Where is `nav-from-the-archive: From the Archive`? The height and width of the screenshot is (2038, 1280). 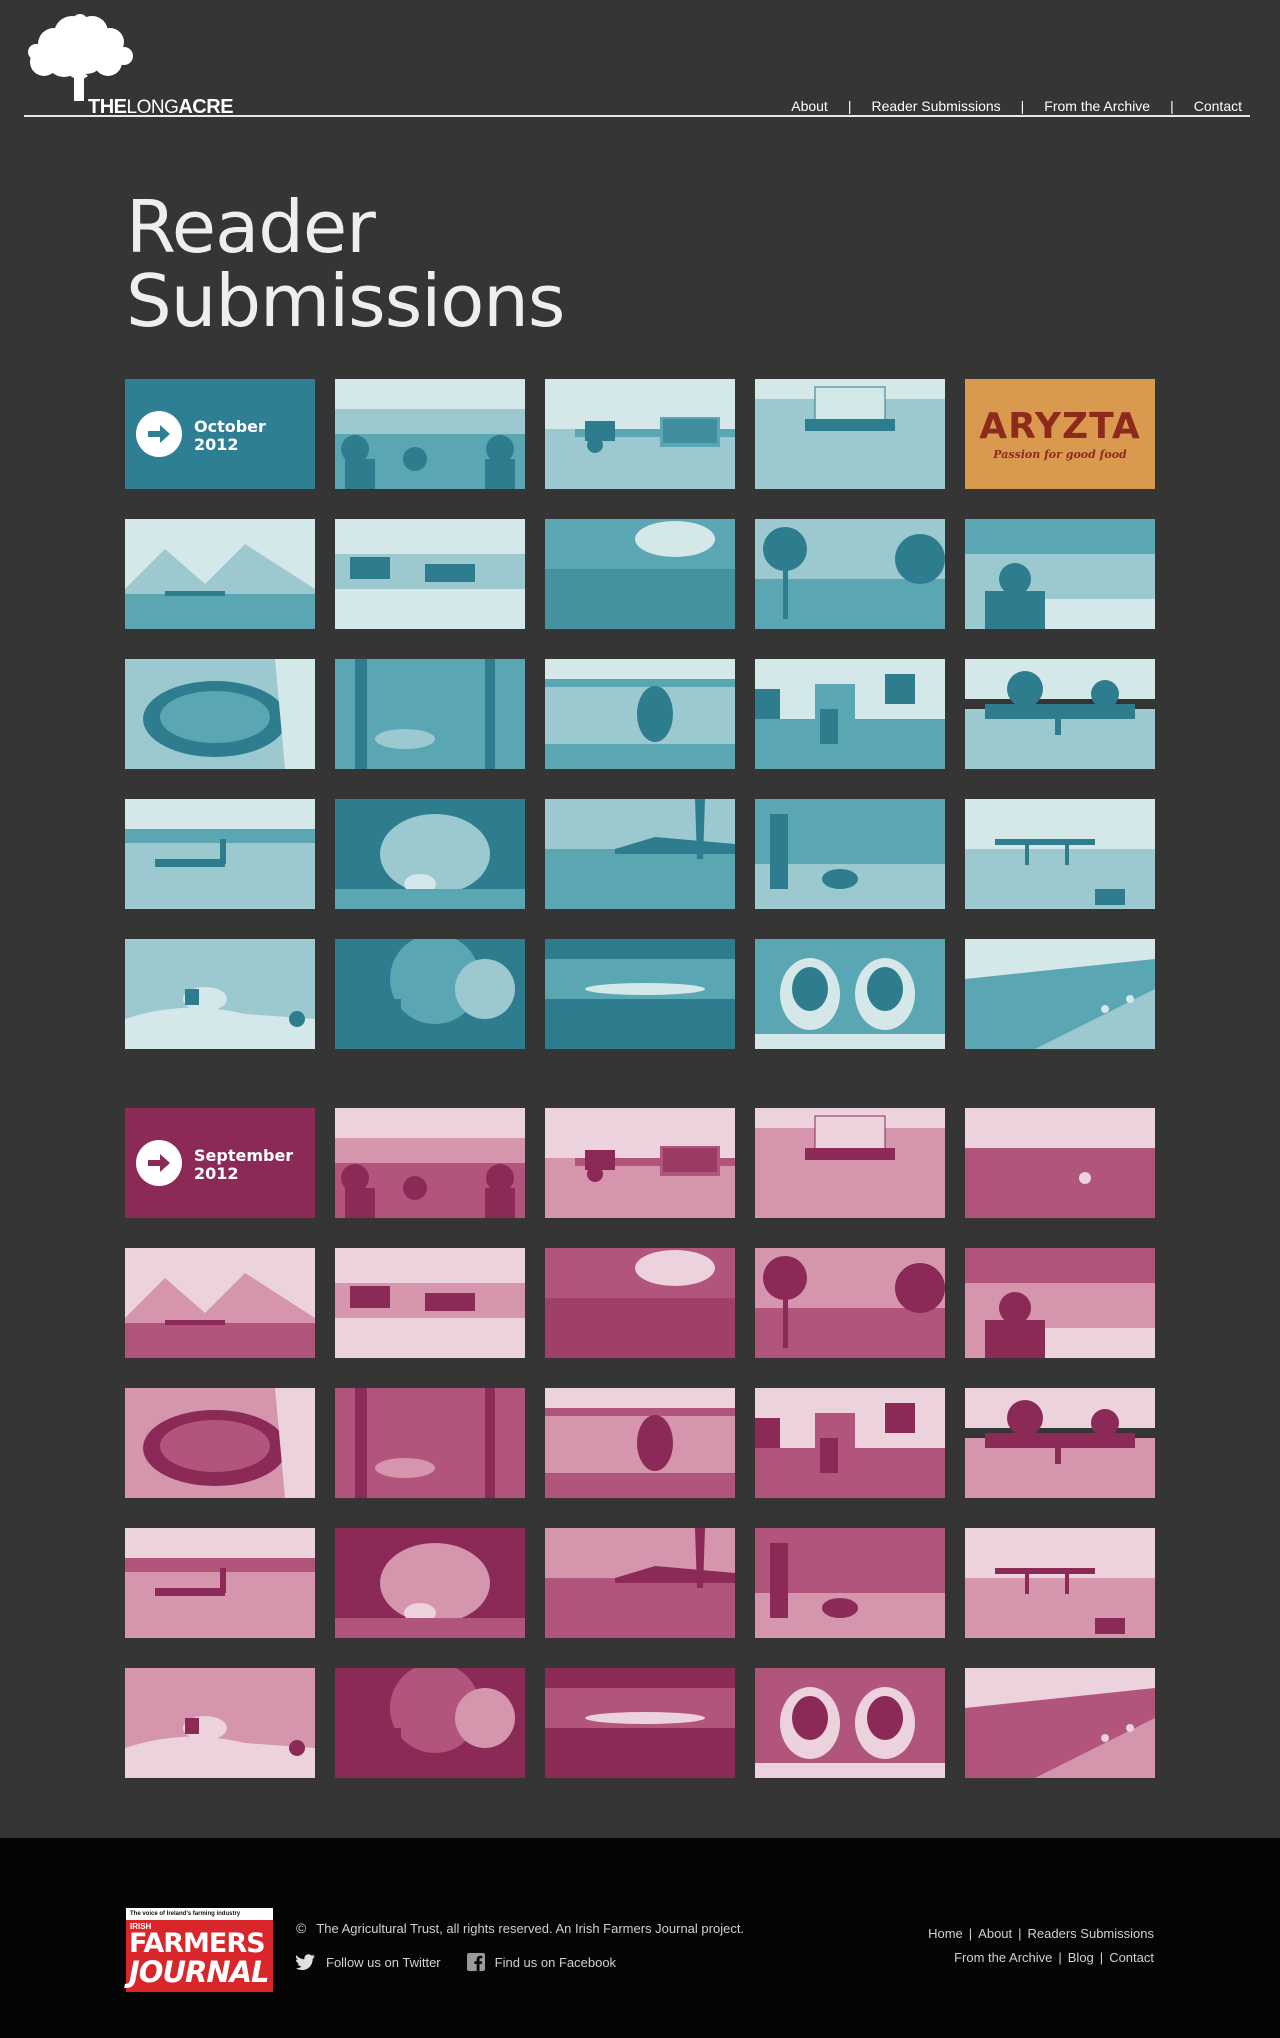 nav-from-the-archive: From the Archive is located at coordinates (1097, 106).